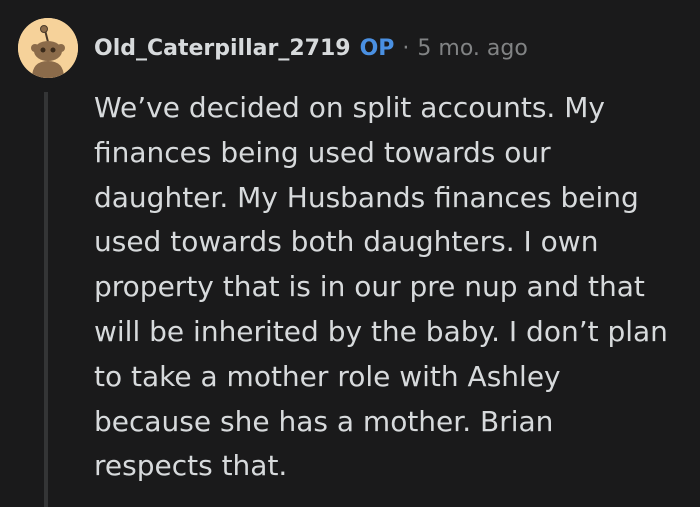 The height and width of the screenshot is (507, 700). I want to click on avatar, so click(48, 48).